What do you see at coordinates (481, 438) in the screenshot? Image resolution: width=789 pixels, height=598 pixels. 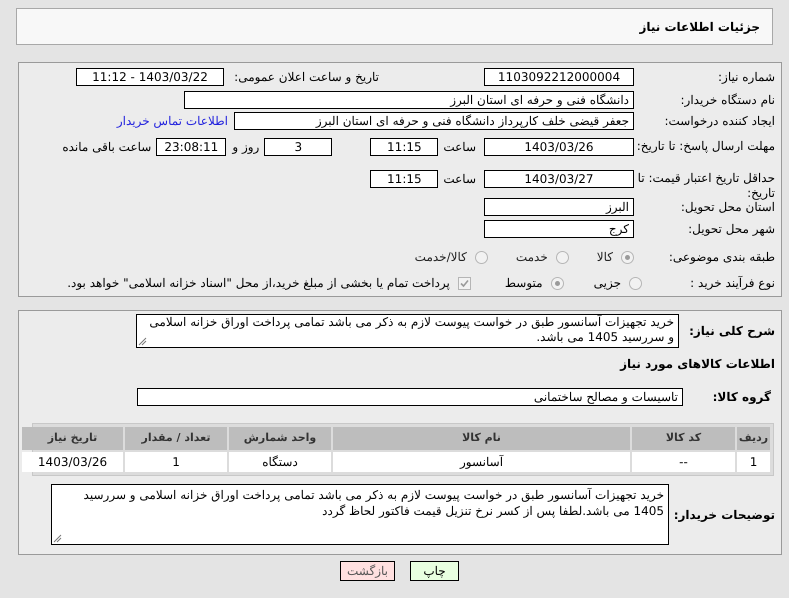 I see `column-header: نام کالا` at bounding box center [481, 438].